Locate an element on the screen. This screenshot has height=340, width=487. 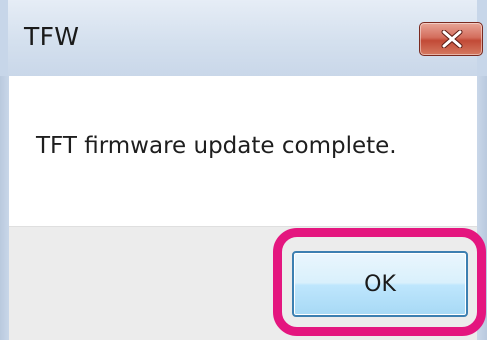
close-button is located at coordinates (451, 39).